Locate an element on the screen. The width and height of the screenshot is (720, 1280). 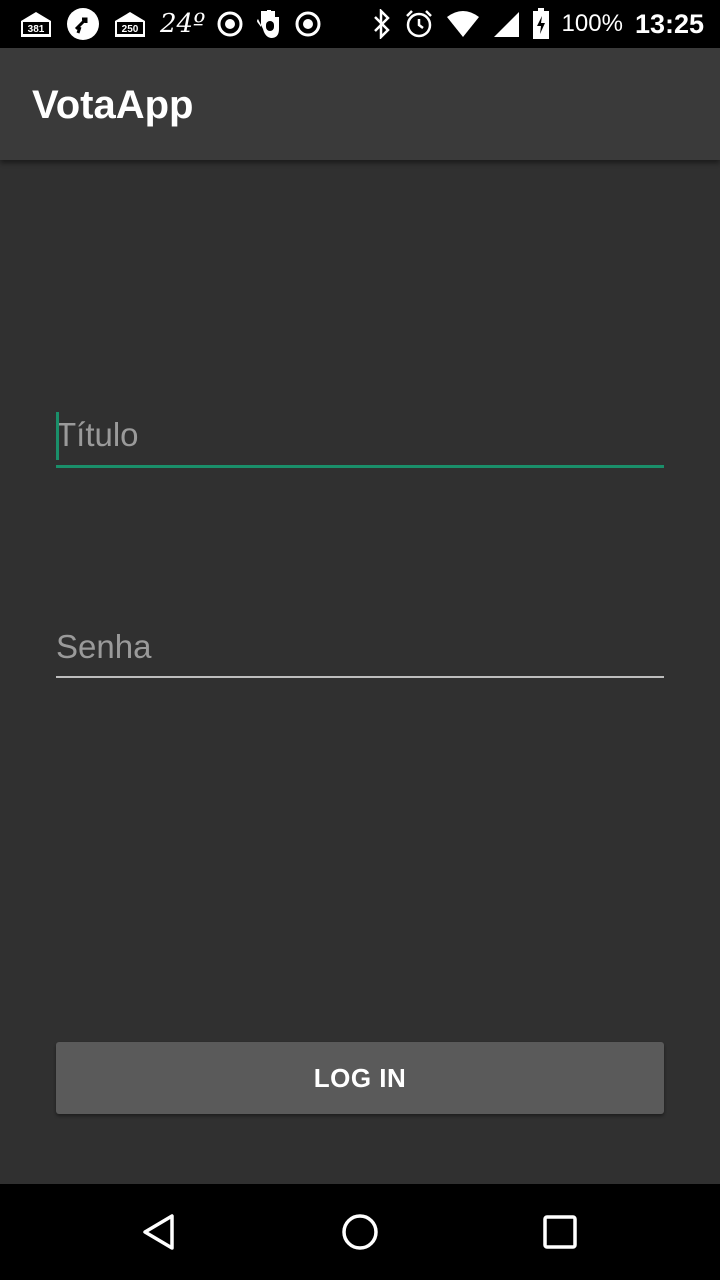
recents-icon is located at coordinates (560, 1232).